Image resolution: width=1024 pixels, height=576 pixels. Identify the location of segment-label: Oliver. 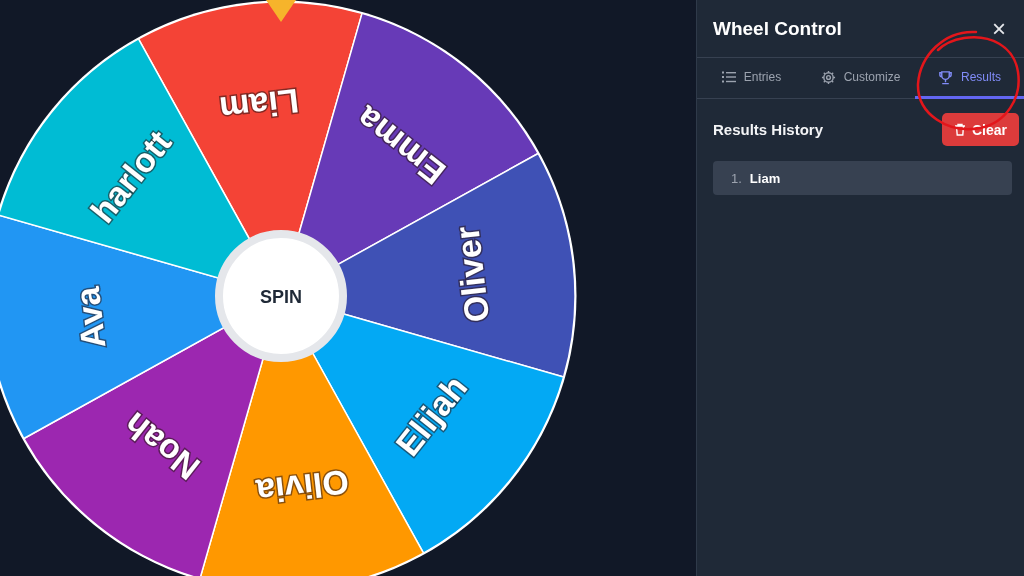
(472, 274).